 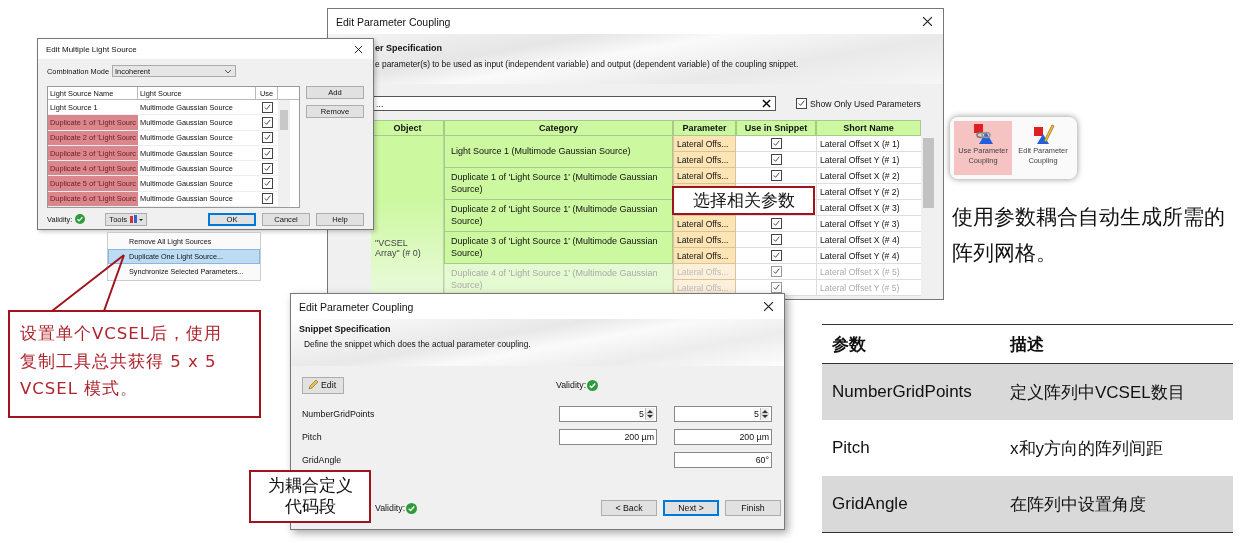 I want to click on table-cell-text: Pitch, so click(x=851, y=448).